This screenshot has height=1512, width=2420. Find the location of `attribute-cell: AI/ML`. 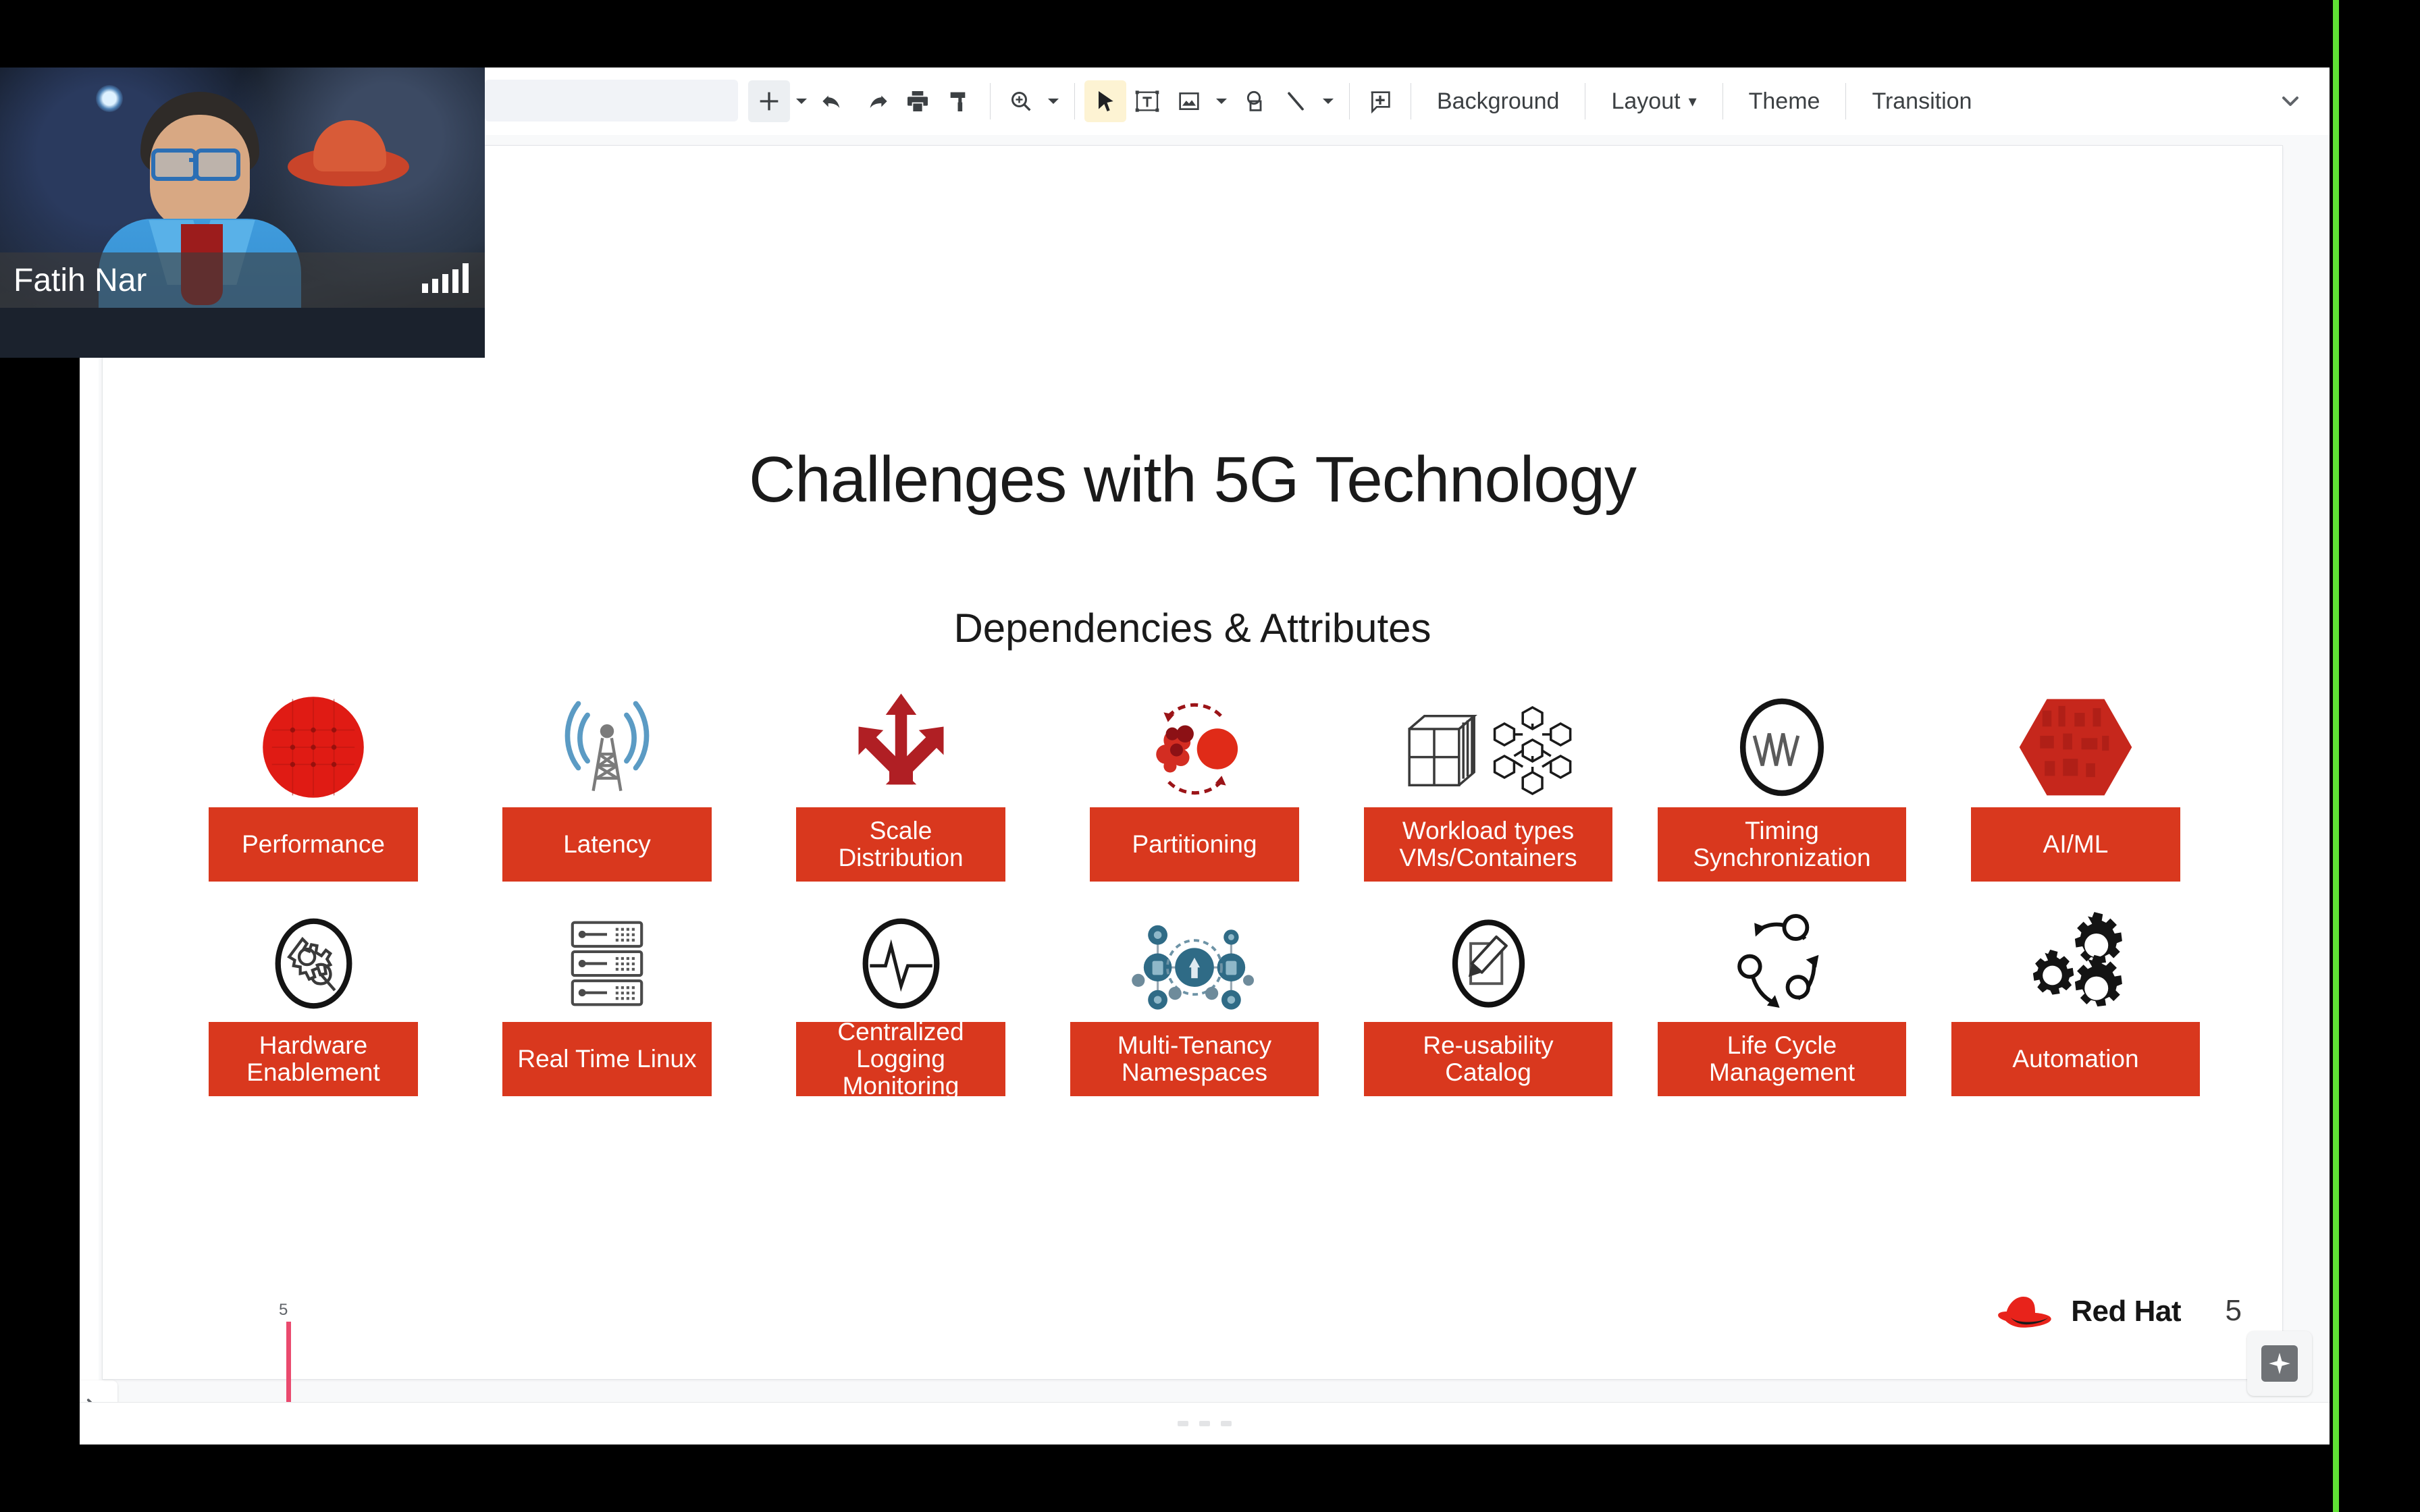

attribute-cell: AI/ML is located at coordinates (2076, 784).